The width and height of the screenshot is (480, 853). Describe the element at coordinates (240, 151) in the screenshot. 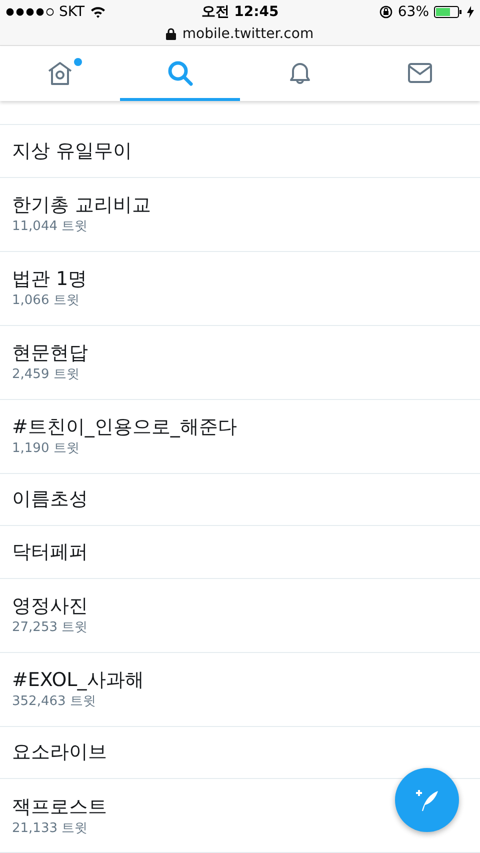

I see `trend-item: 지상 유일무이` at that location.